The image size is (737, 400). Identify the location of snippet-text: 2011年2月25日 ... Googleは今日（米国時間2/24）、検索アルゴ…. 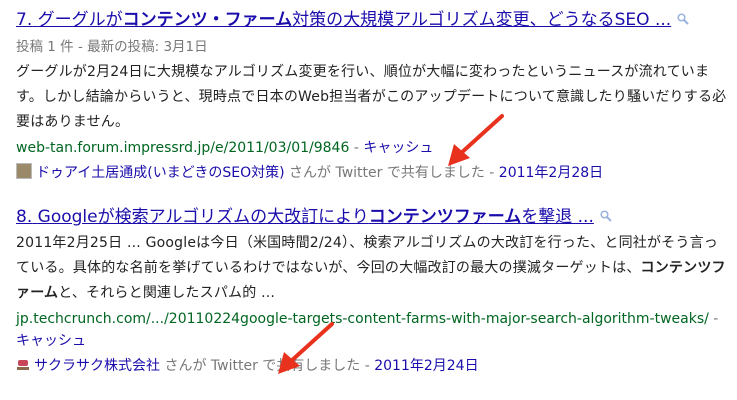
(367, 255).